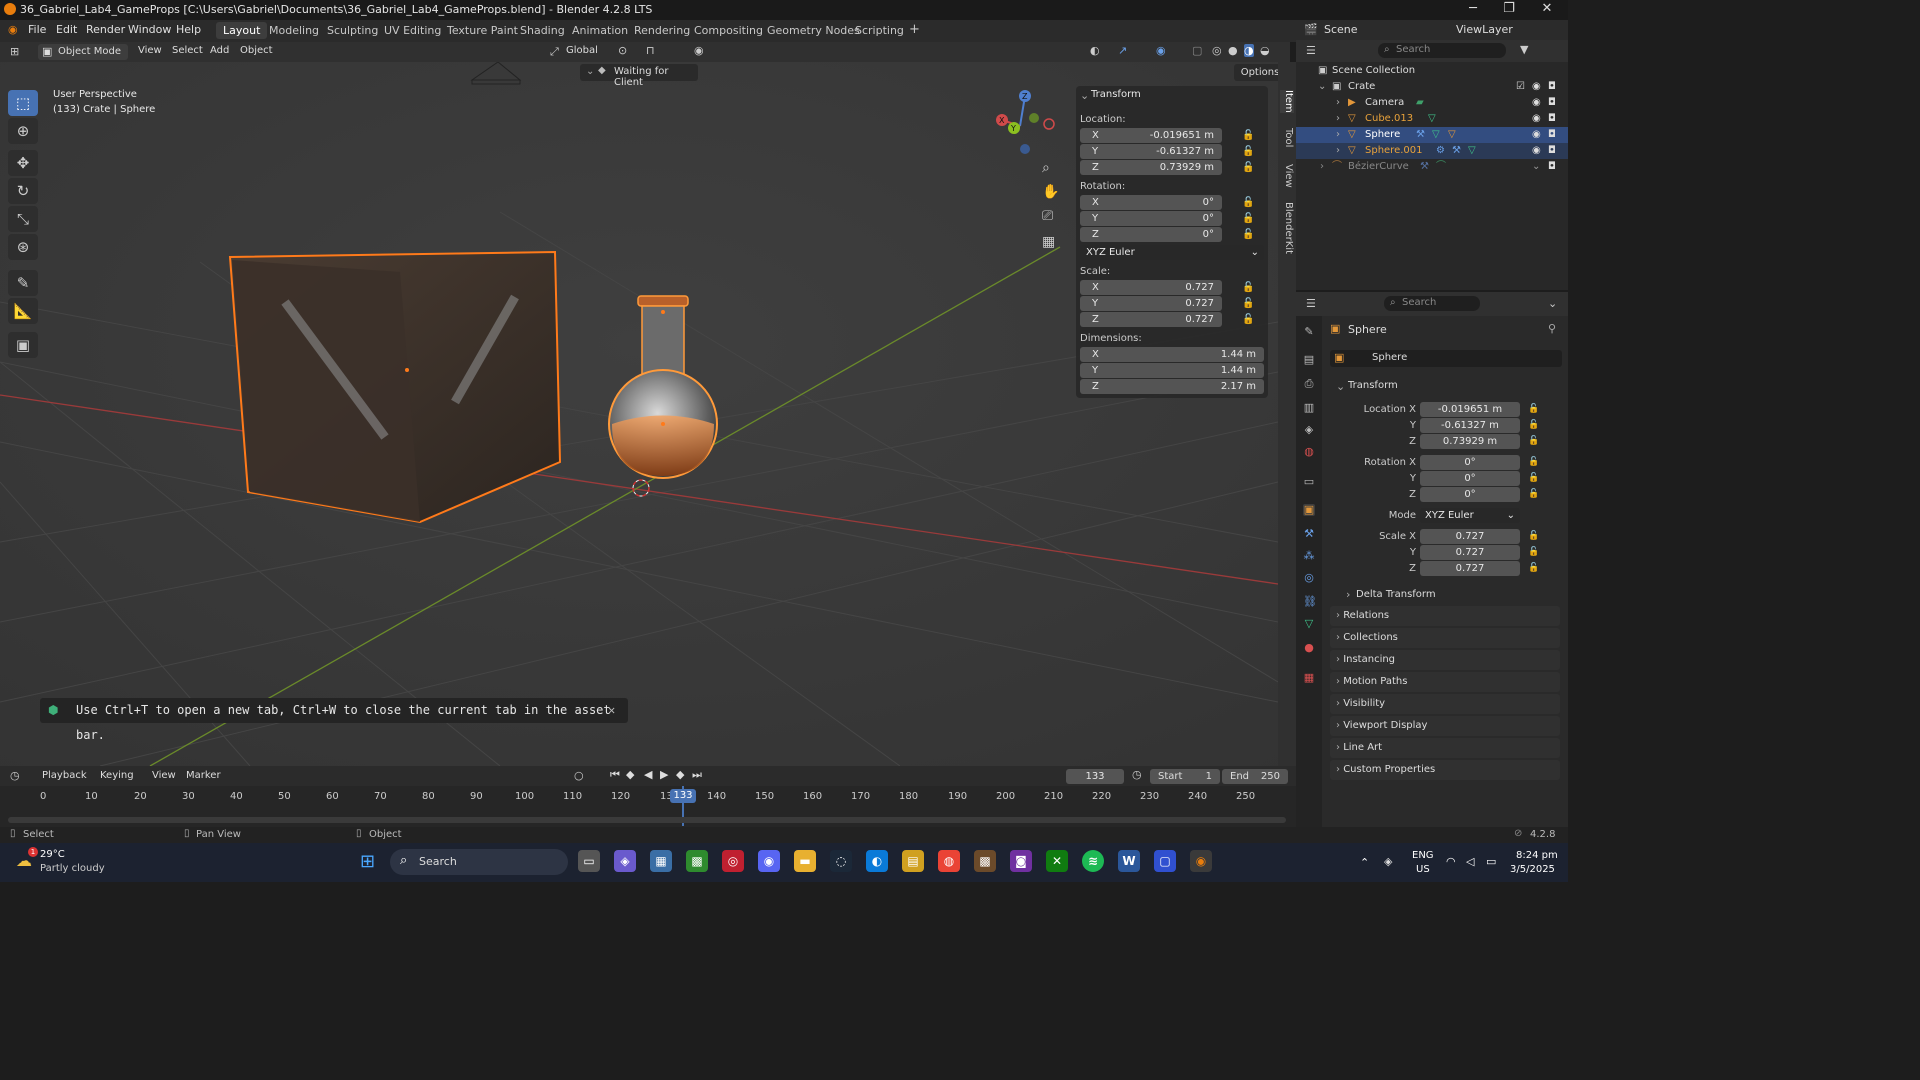 The image size is (1920, 1080). Describe the element at coordinates (23, 283) in the screenshot. I see `annotate-tool: ✎` at that location.